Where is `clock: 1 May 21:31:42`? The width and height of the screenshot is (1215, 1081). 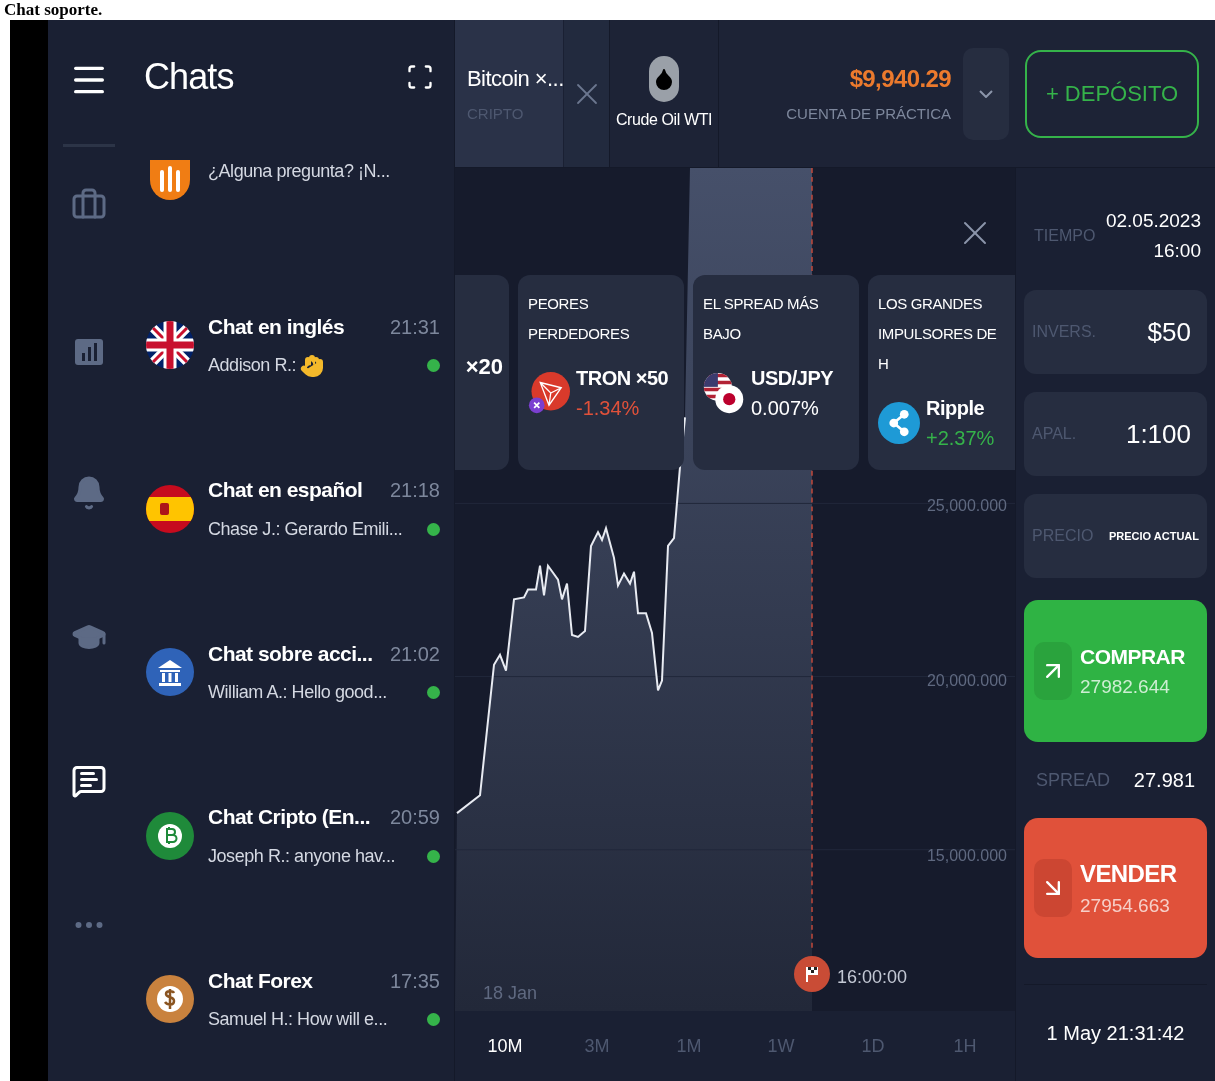
clock: 1 May 21:31:42 is located at coordinates (1115, 1033).